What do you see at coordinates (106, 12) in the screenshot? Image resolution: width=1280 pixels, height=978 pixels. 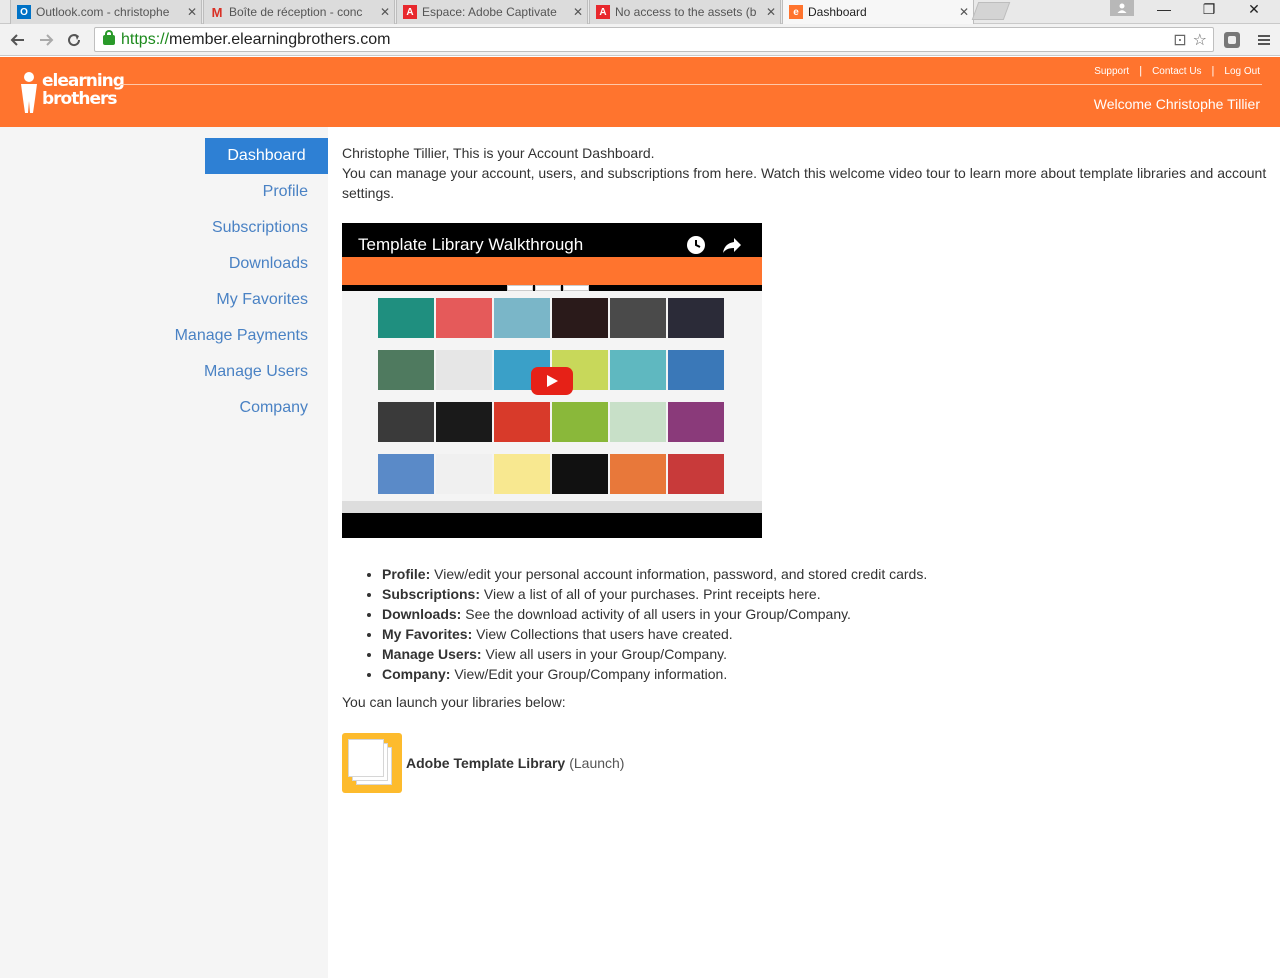 I see `browser-tab-outlook: O Outlook.com - christophe ✕` at bounding box center [106, 12].